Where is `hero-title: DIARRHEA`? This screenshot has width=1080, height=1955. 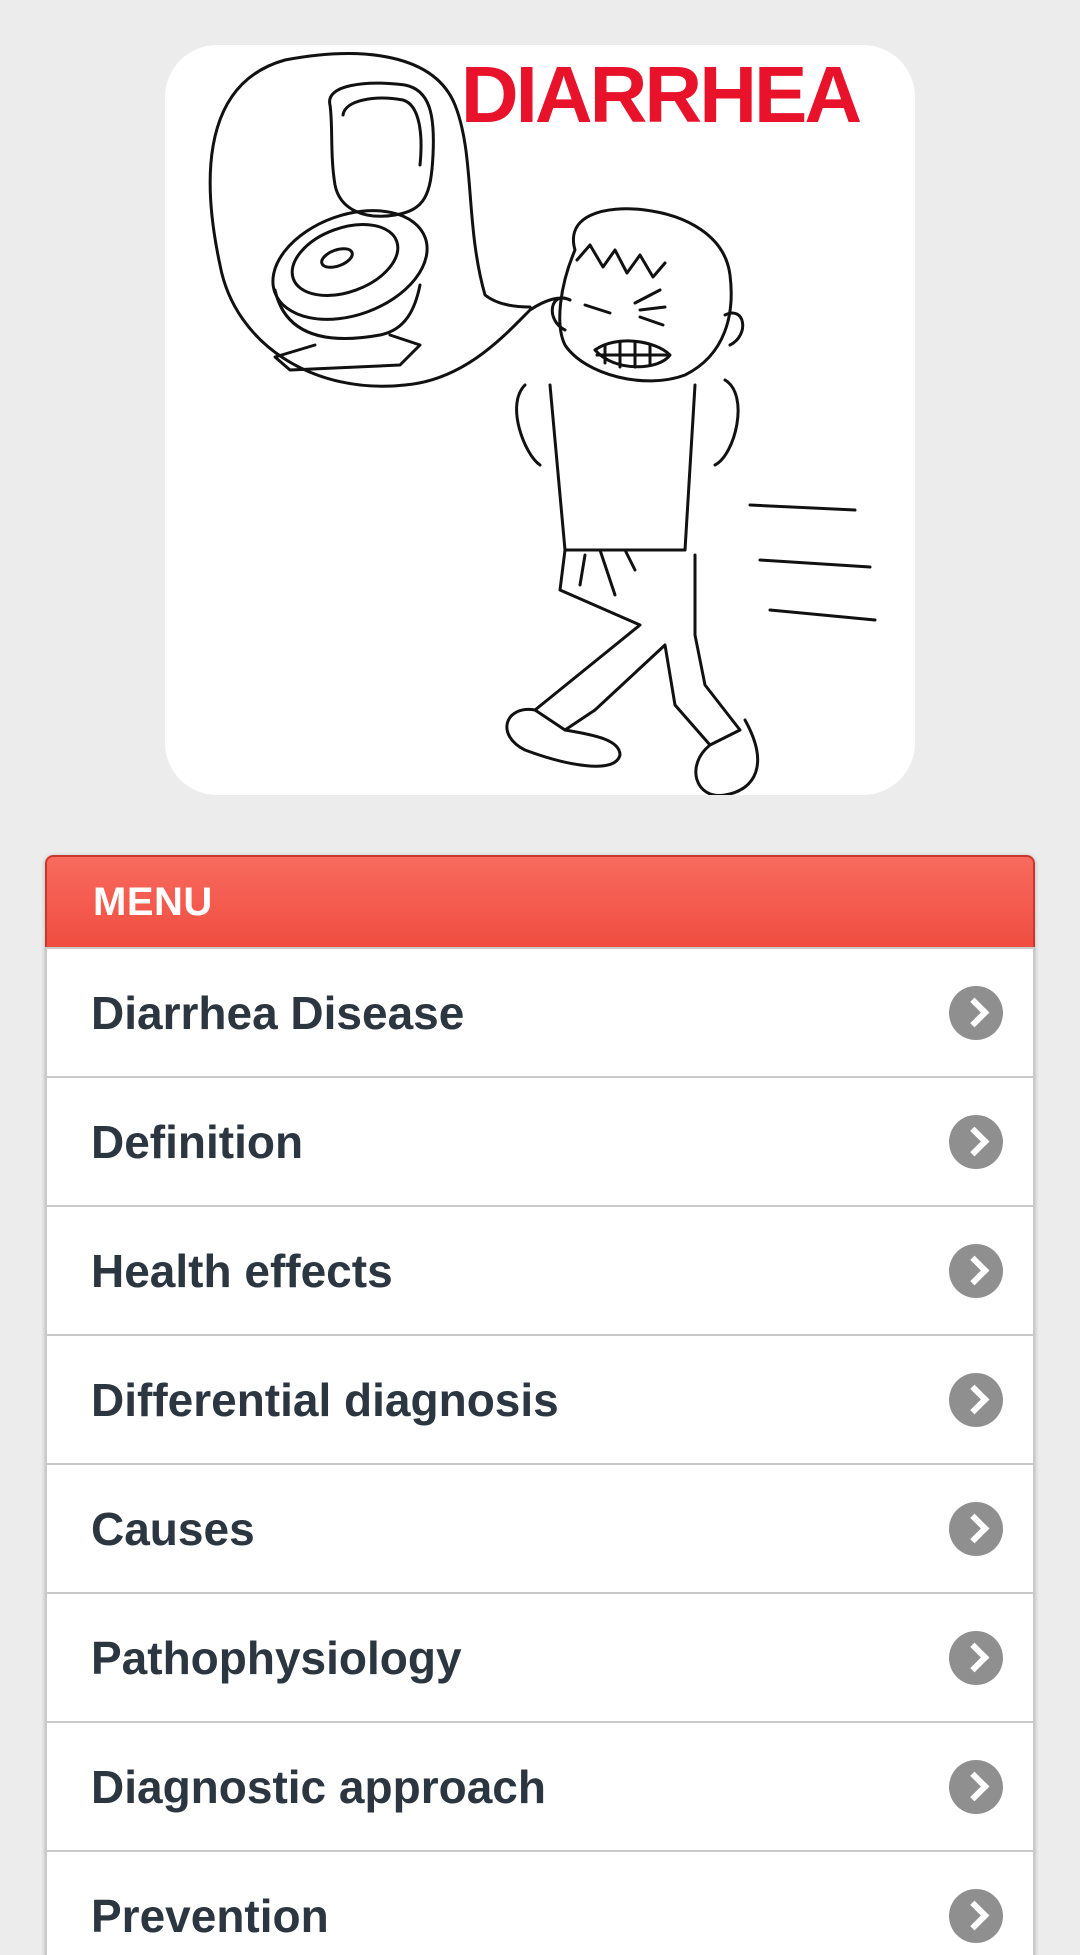 hero-title: DIARRHEA is located at coordinates (661, 94).